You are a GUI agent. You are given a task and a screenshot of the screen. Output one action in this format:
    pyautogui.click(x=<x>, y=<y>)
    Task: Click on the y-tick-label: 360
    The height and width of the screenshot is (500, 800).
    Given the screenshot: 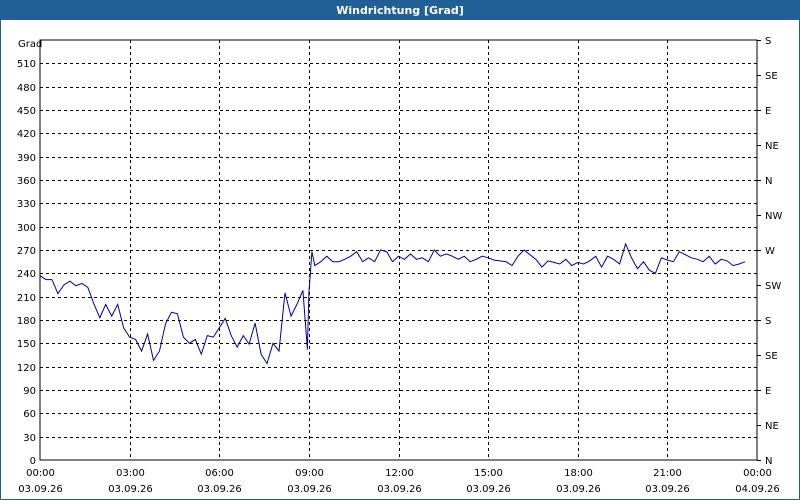 What is the action you would take?
    pyautogui.click(x=26, y=181)
    